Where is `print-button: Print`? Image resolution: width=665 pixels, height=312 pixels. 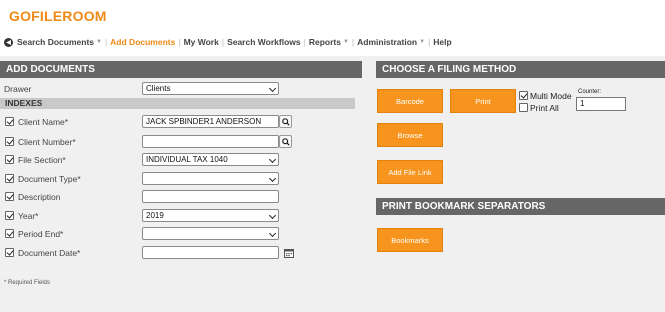 print-button: Print is located at coordinates (483, 101).